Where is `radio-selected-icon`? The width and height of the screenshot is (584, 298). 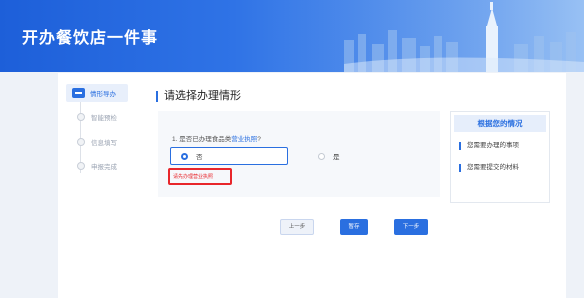
radio-selected-icon is located at coordinates (184, 156).